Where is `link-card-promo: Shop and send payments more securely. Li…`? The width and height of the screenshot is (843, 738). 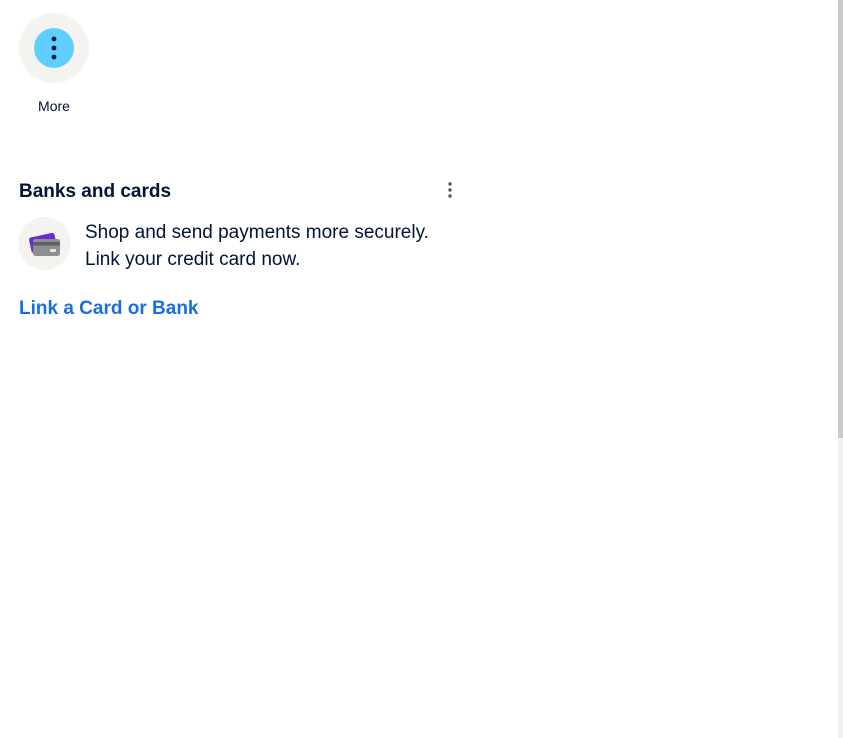
link-card-promo: Shop and send payments more securely. Li… is located at coordinates (223, 245).